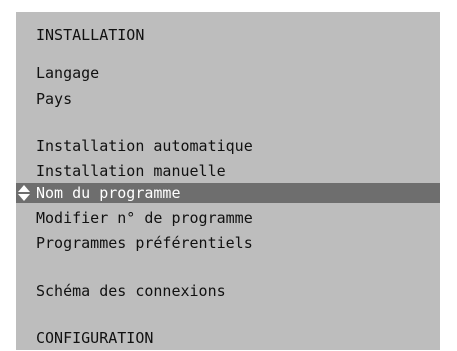 The height and width of the screenshot is (351, 457). I want to click on menu-item-country-label: Pays, so click(54, 99).